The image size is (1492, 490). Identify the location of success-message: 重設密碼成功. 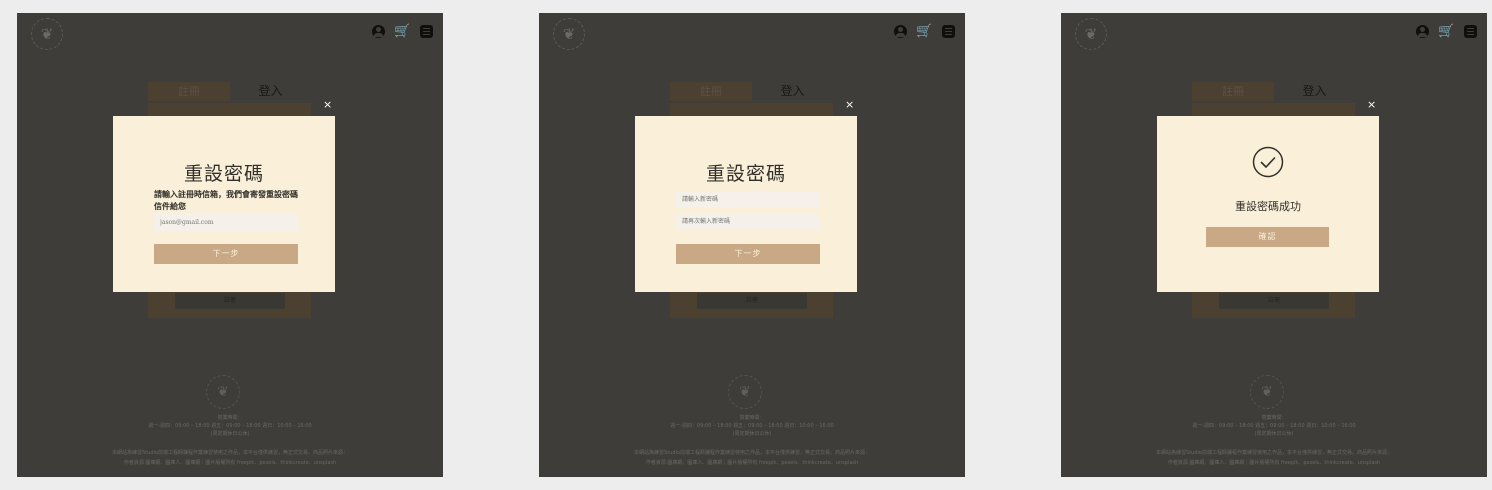
(1268, 206).